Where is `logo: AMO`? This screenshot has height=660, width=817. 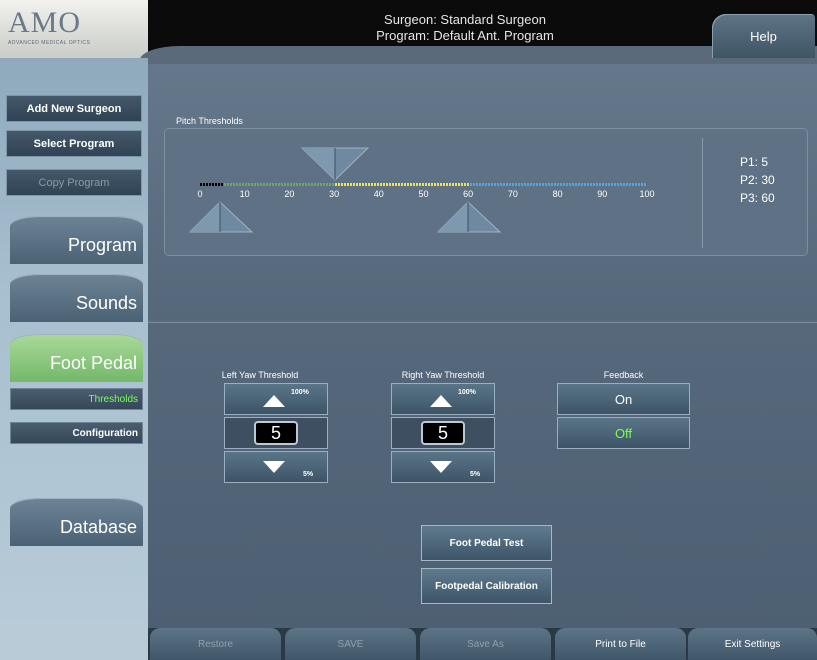
logo: AMO is located at coordinates (45, 22).